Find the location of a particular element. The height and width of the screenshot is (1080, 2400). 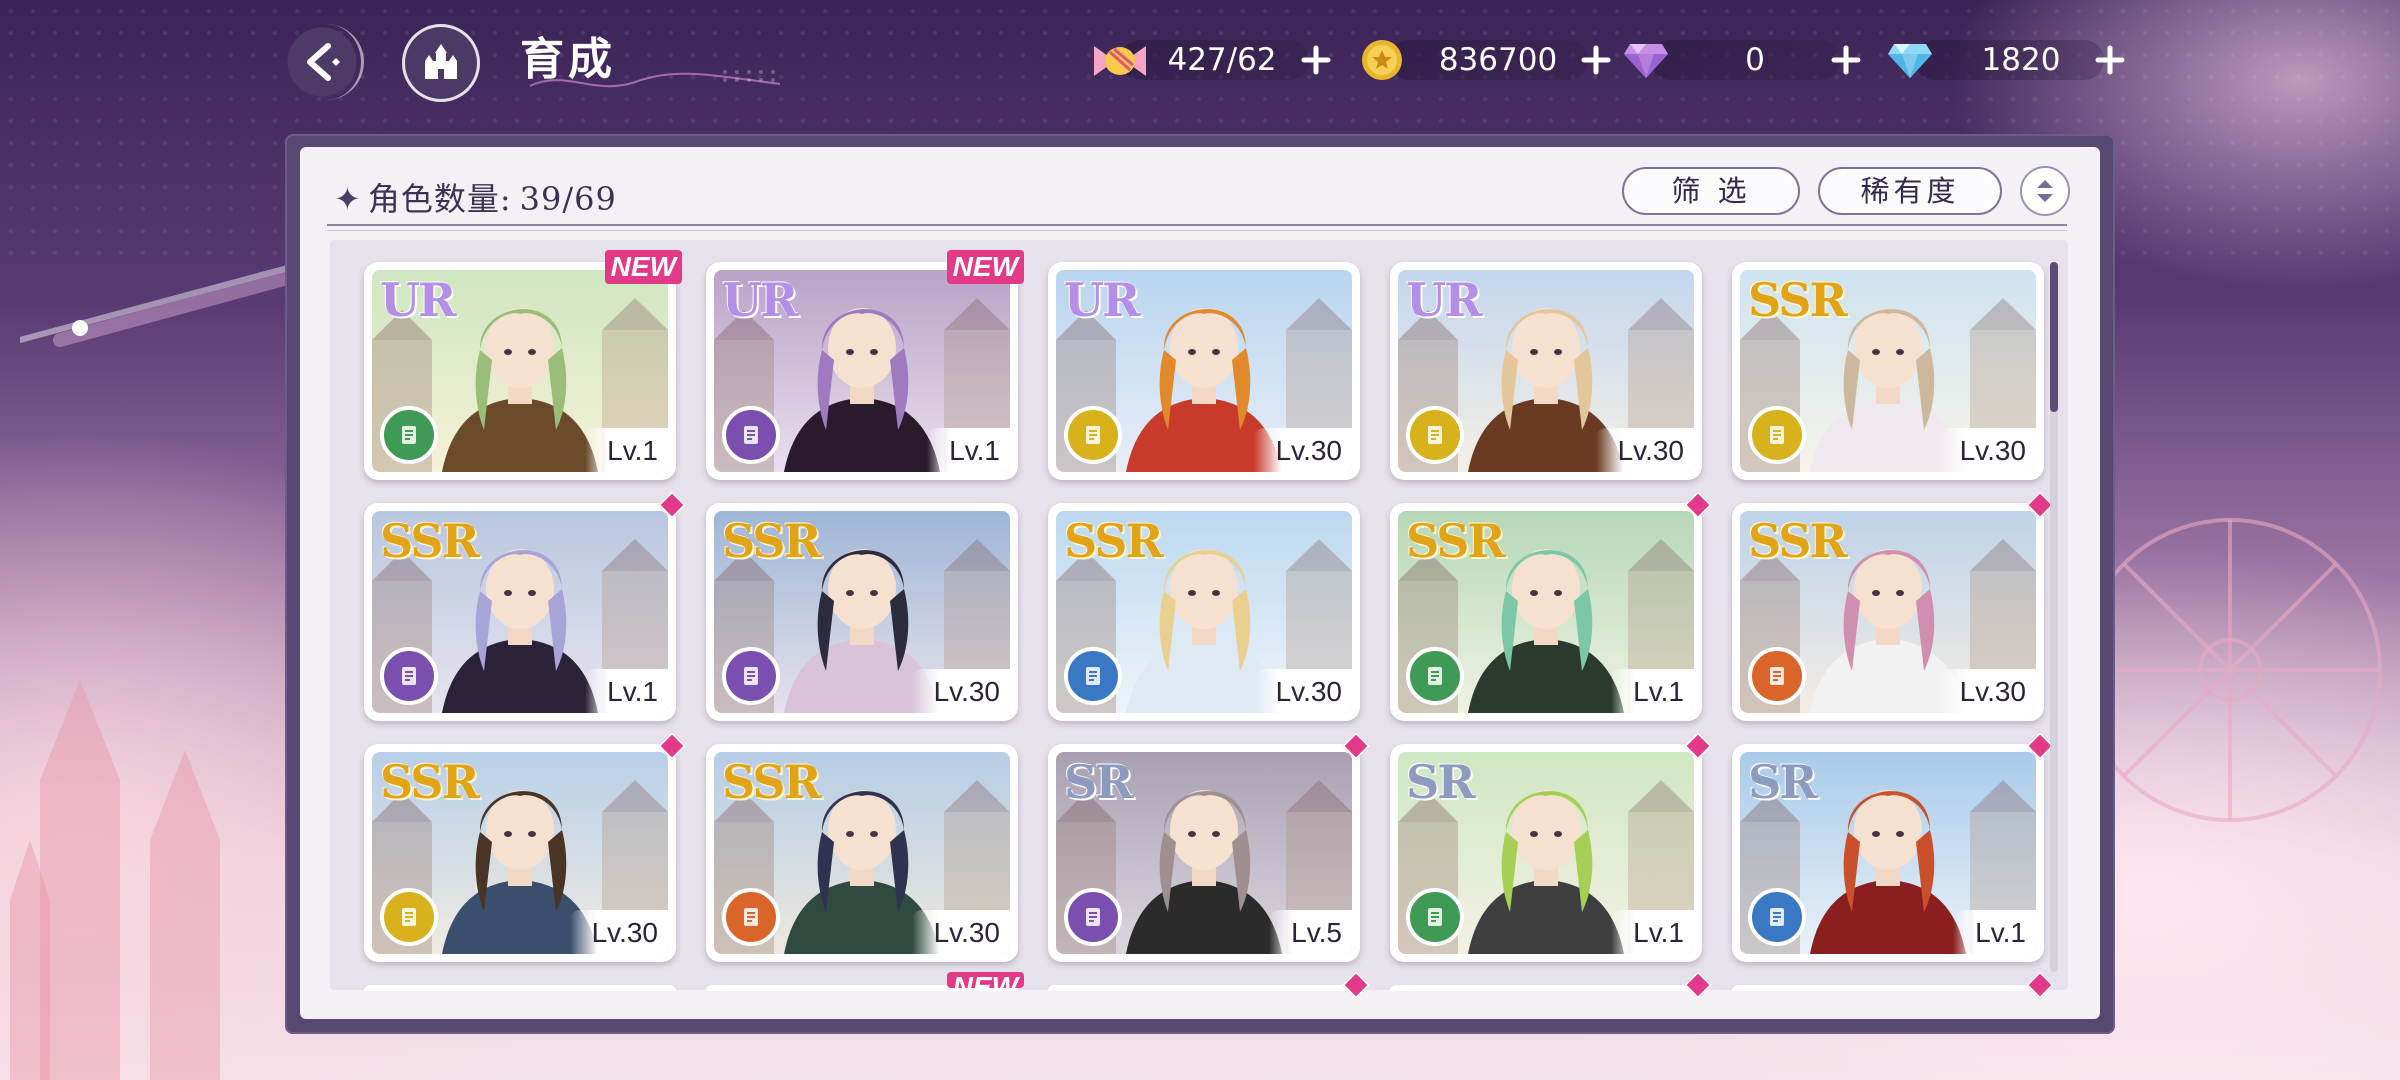

header-divider-thin is located at coordinates (1197, 230).